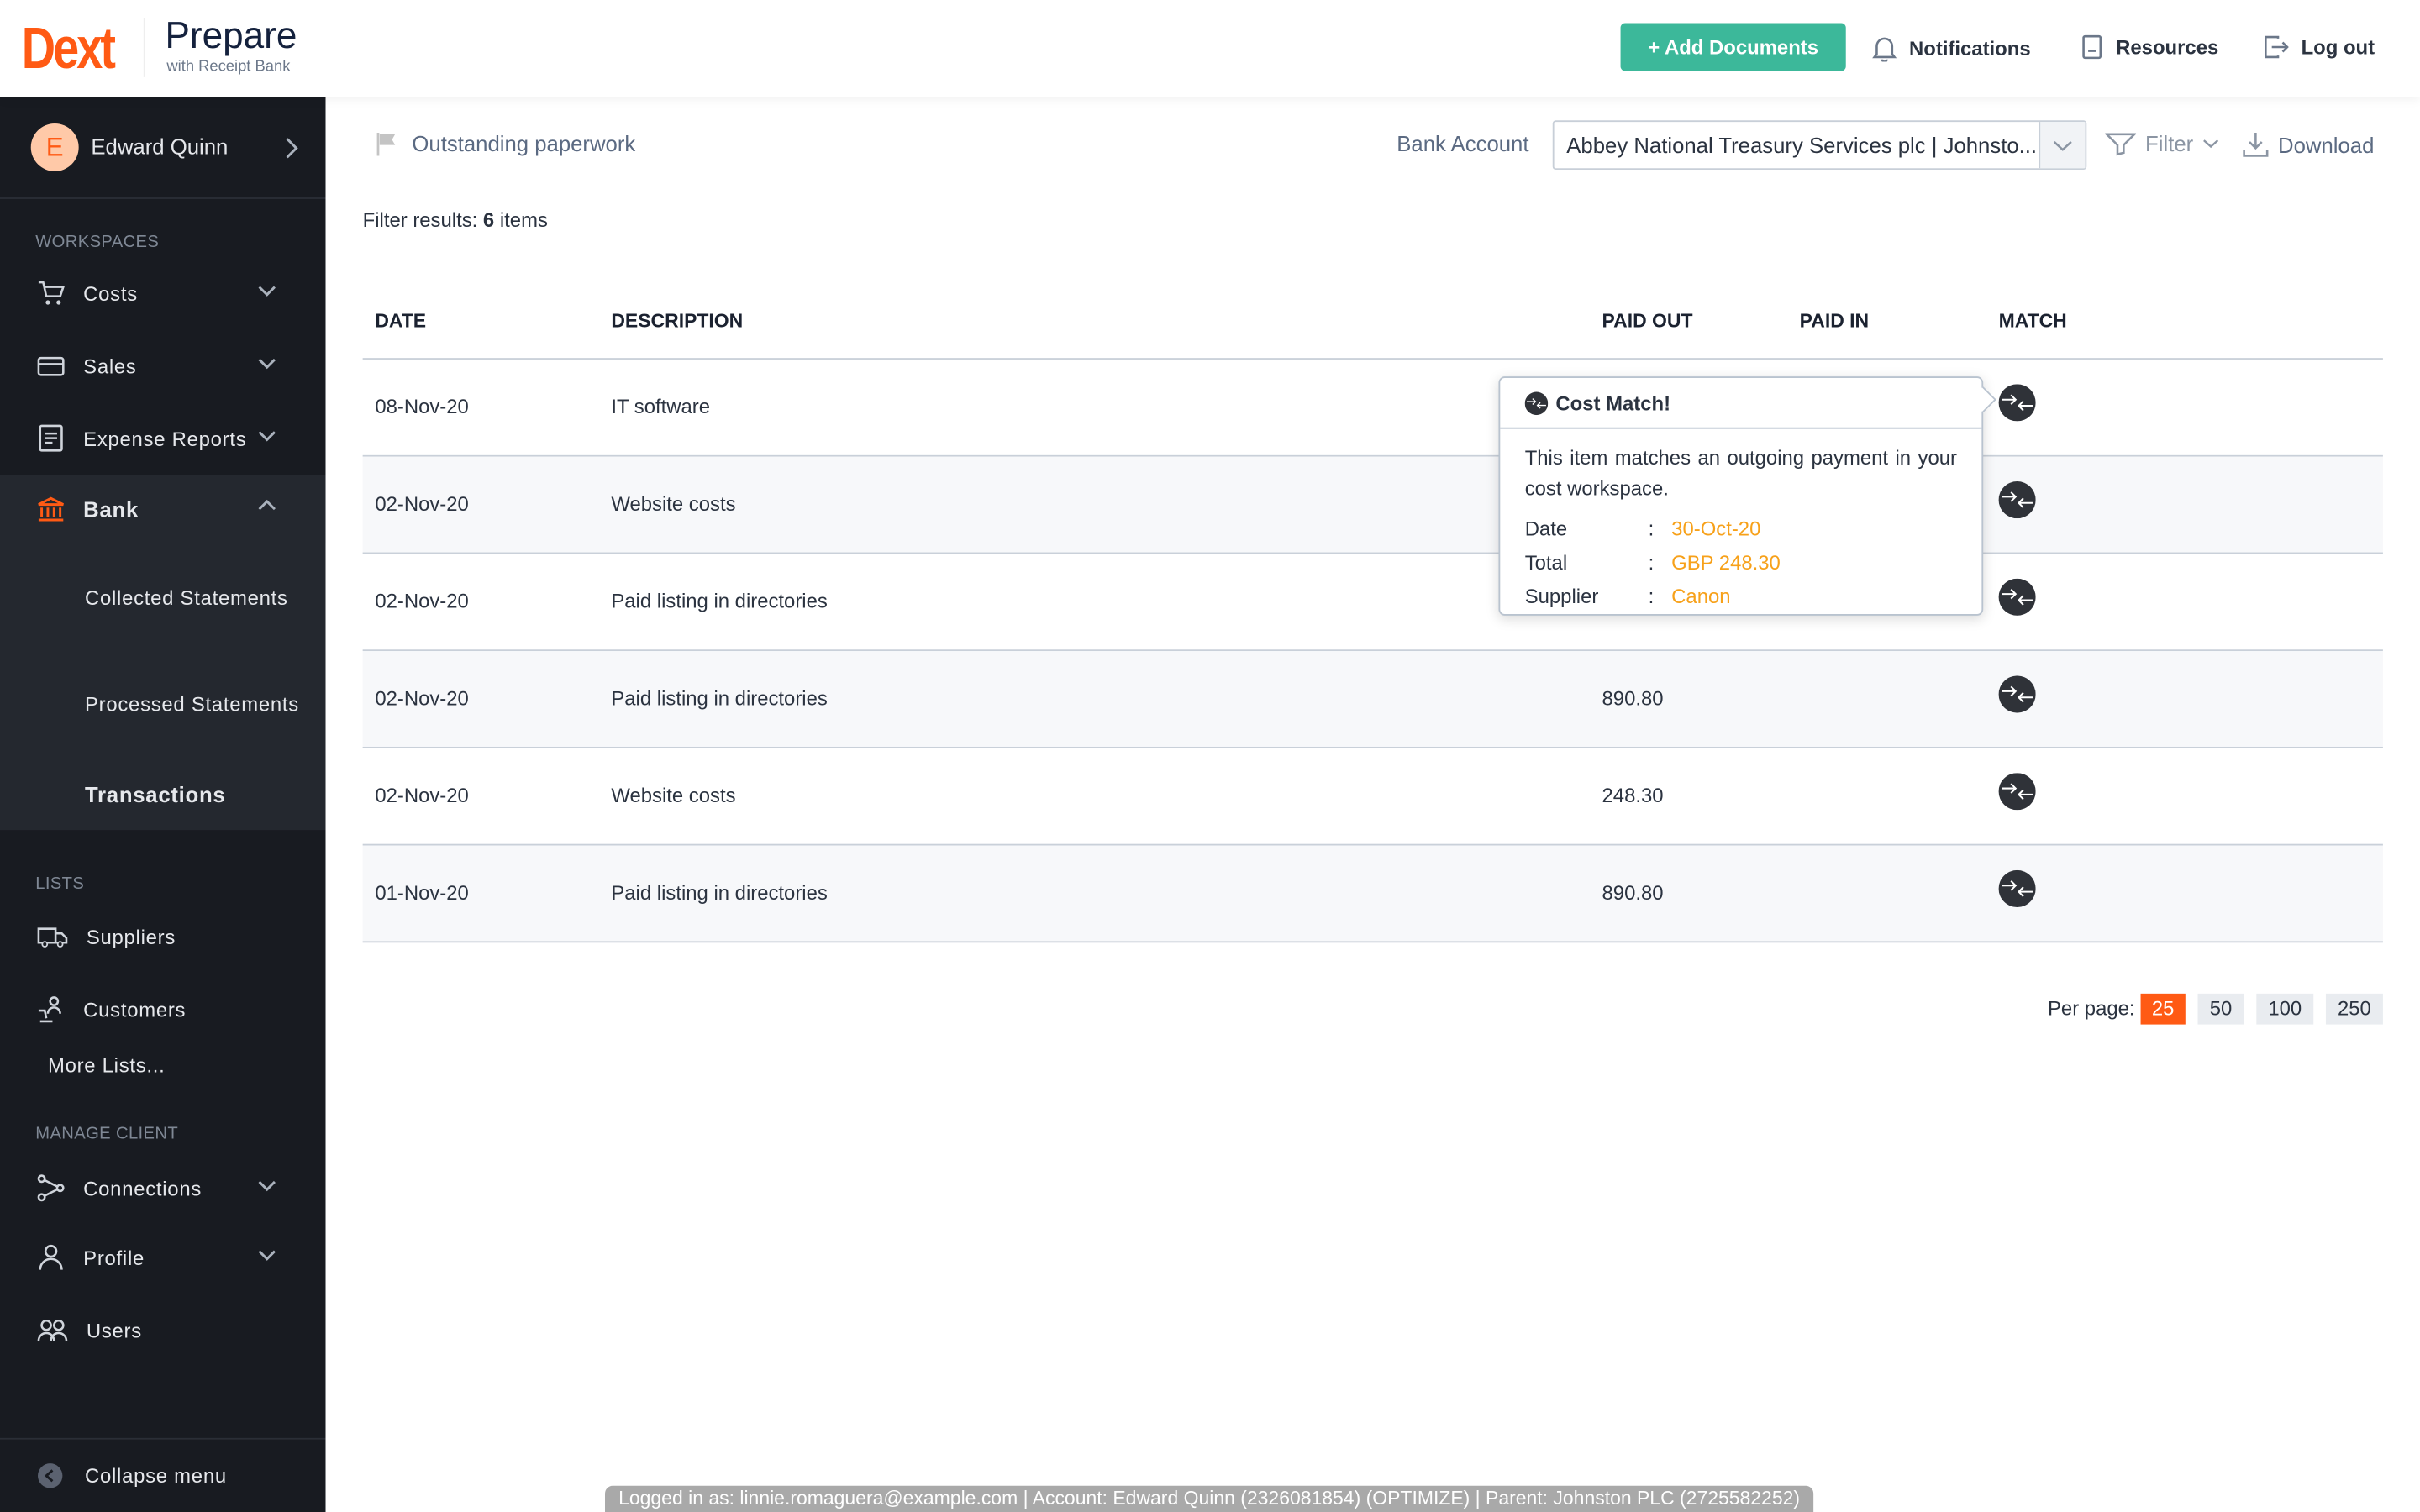 Image resolution: width=2420 pixels, height=1512 pixels. I want to click on column-header-paid-out: PAID OUT, so click(1648, 321).